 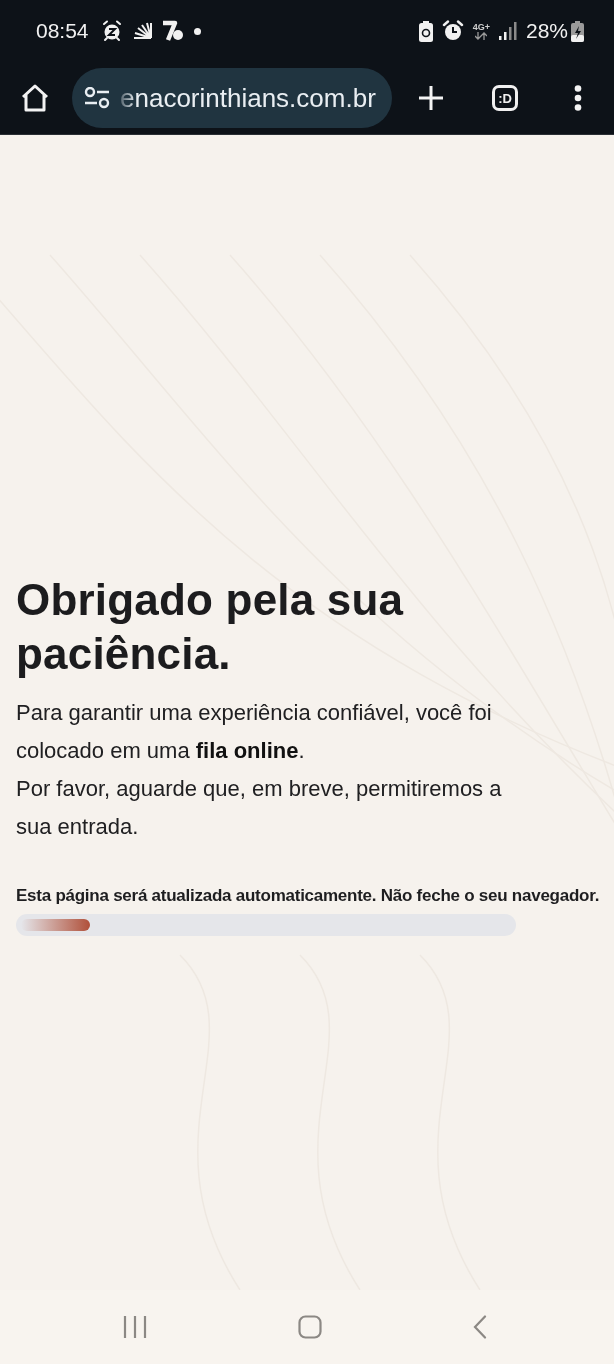 I want to click on battery-recycle-icon, so click(x=425, y=31).